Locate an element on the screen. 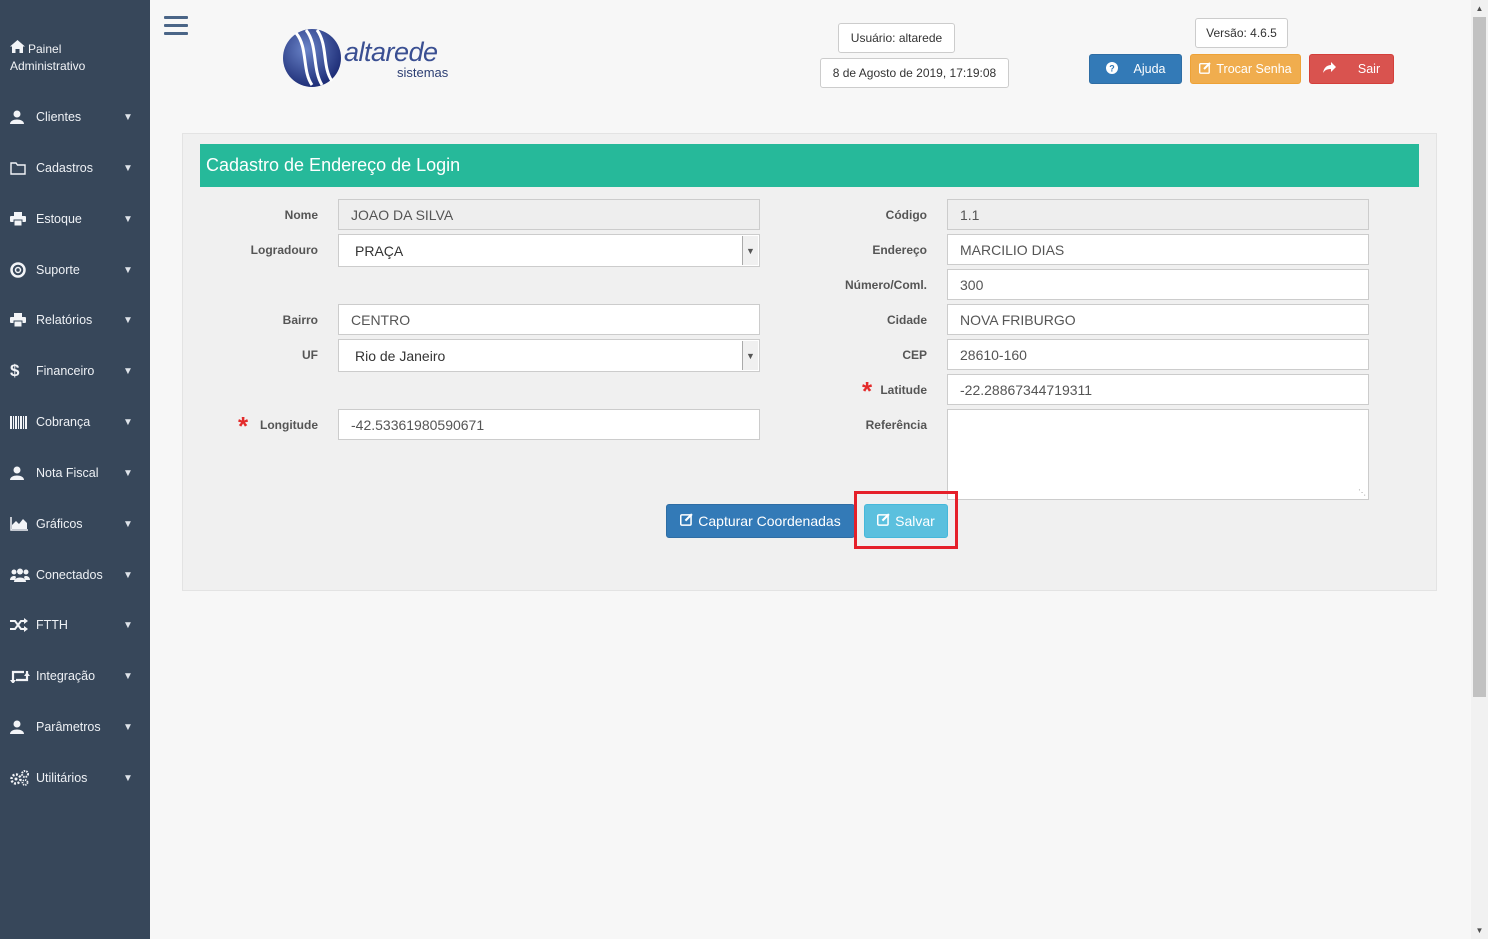 This screenshot has height=939, width=1488. sidebar-item-parametros: Parâmetros ▼ is located at coordinates (75, 727).